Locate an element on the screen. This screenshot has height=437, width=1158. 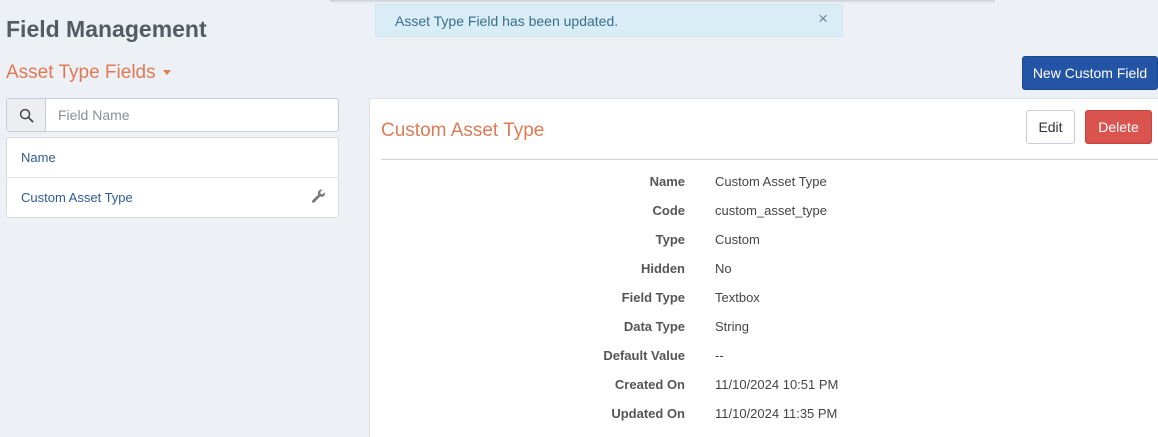
property-label: Default Value is located at coordinates (644, 355).